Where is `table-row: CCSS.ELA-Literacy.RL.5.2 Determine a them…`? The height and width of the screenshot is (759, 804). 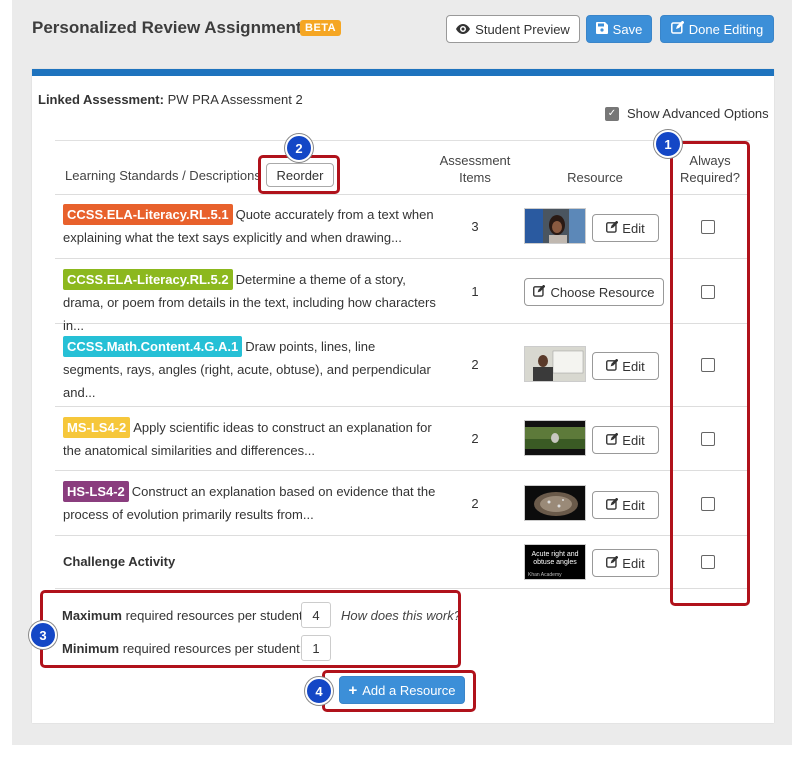
table-row: CCSS.ELA-Literacy.RL.5.2 Determine a them… is located at coordinates (402, 296).